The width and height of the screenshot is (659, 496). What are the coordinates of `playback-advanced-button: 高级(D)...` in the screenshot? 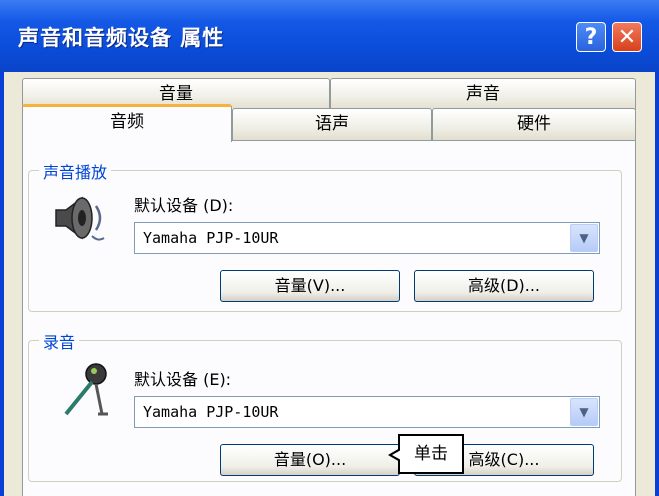 It's located at (504, 286).